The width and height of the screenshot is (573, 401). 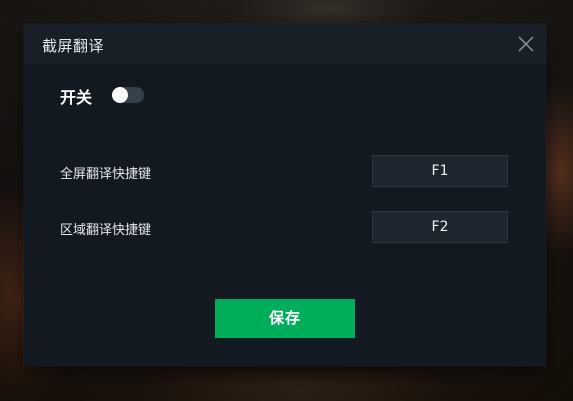 I want to click on enable-toggle-switch, so click(x=128, y=95).